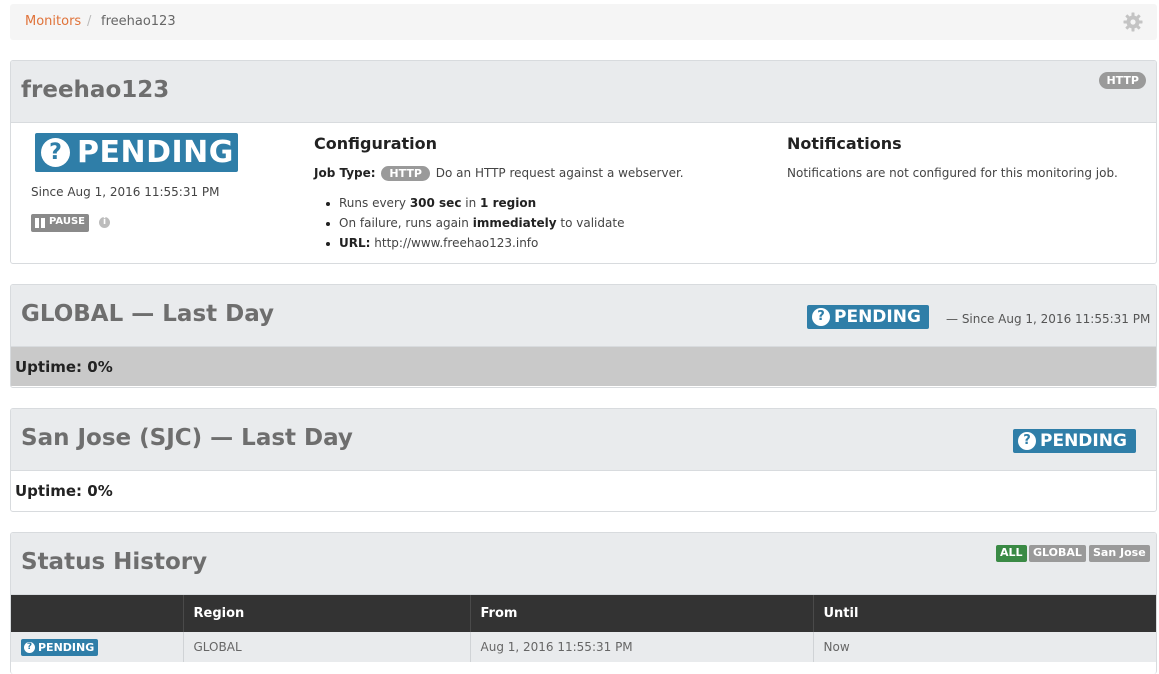 This screenshot has width=1159, height=674. I want to click on gear-icon, so click(1133, 22).